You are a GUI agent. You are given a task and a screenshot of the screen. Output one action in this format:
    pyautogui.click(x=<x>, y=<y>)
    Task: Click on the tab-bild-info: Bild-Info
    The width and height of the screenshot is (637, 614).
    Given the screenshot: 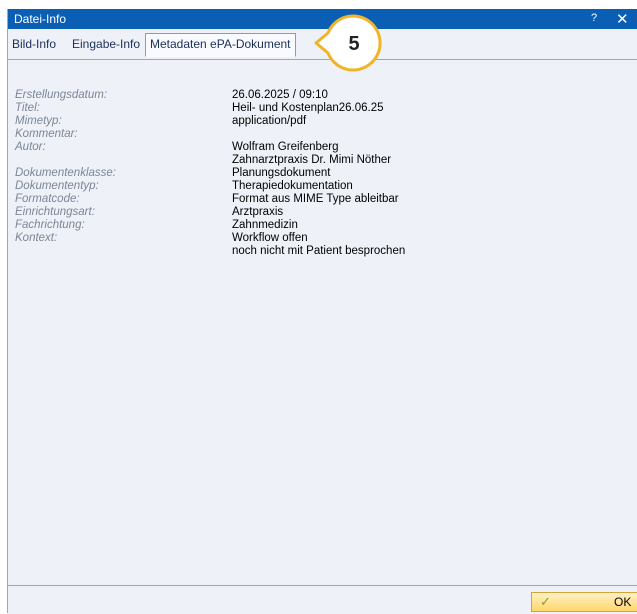 What is the action you would take?
    pyautogui.click(x=34, y=44)
    